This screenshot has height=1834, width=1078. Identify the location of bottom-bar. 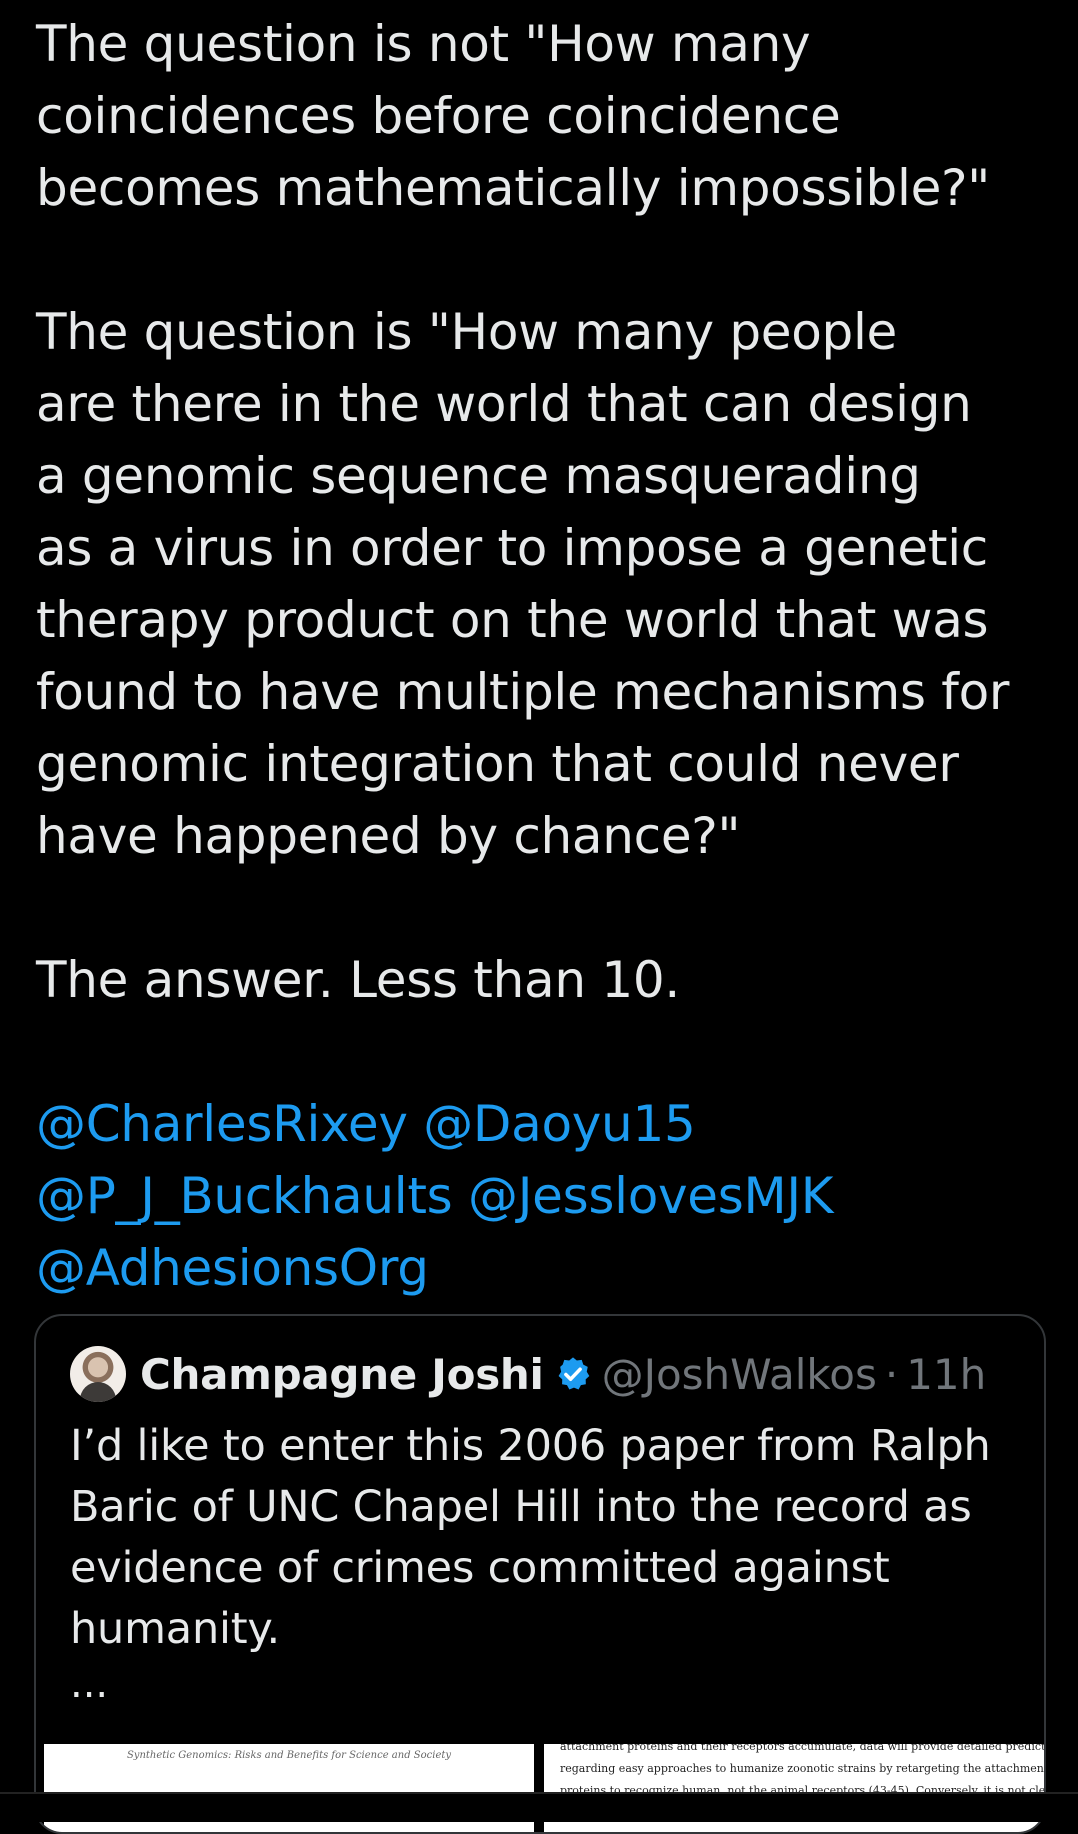
(539, 1807).